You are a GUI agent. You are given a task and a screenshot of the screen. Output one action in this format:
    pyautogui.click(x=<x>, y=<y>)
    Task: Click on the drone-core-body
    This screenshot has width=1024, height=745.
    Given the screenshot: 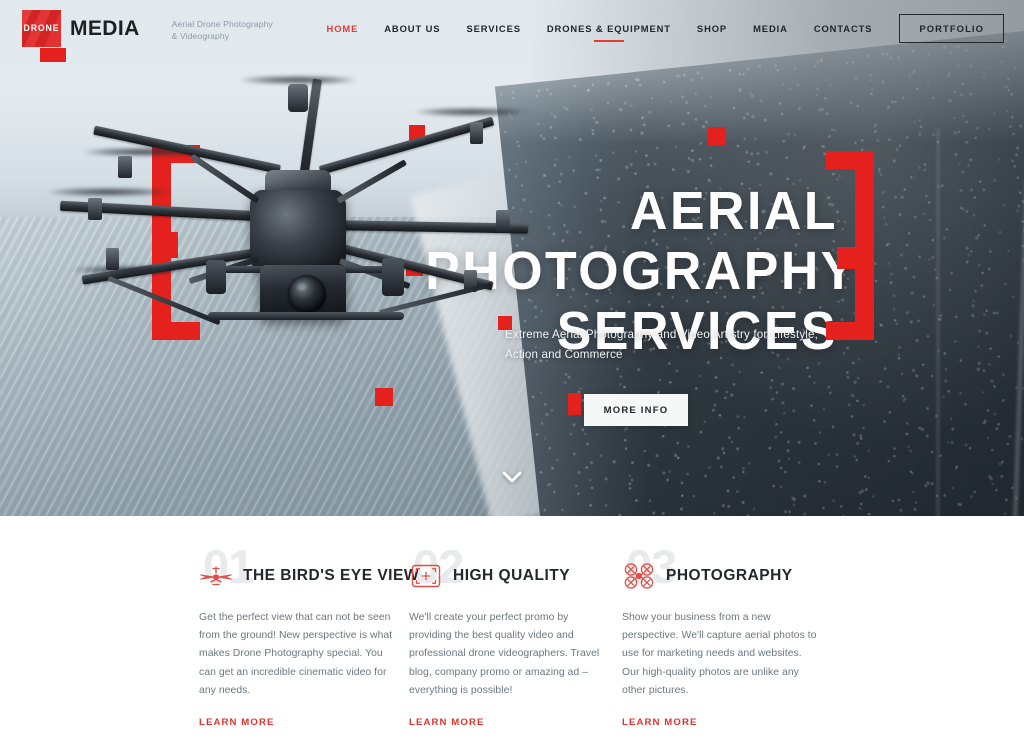 What is the action you would take?
    pyautogui.click(x=298, y=231)
    